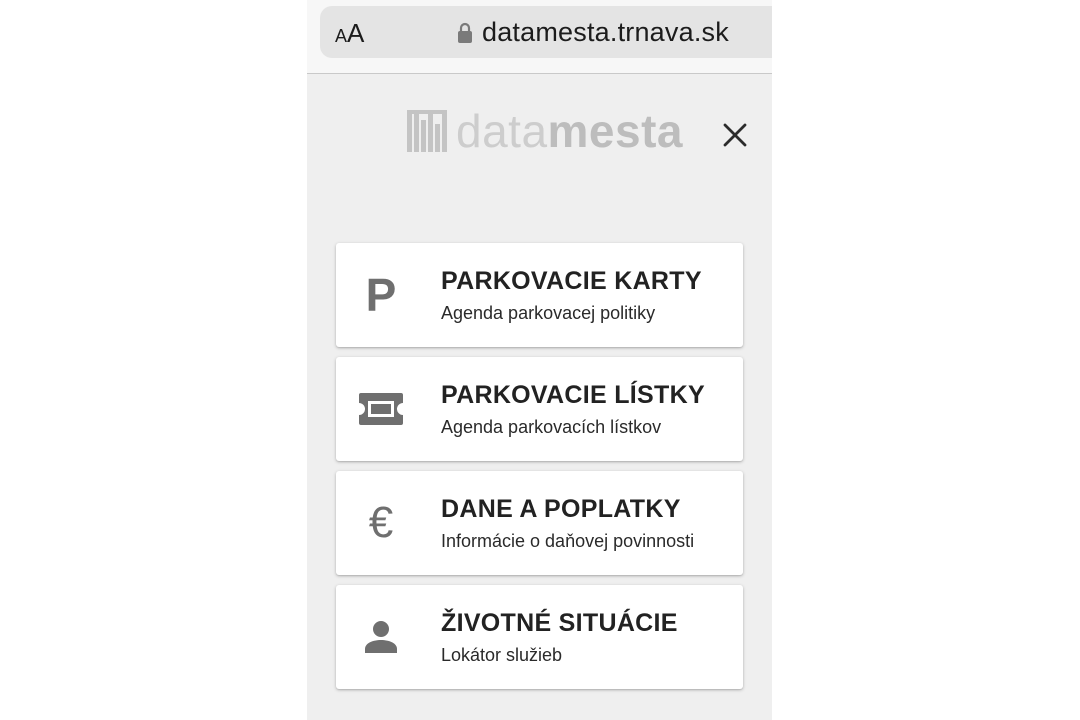 The width and height of the screenshot is (1080, 720). What do you see at coordinates (502, 655) in the screenshot?
I see `menu-item-subtitle: Lokátor služieb` at bounding box center [502, 655].